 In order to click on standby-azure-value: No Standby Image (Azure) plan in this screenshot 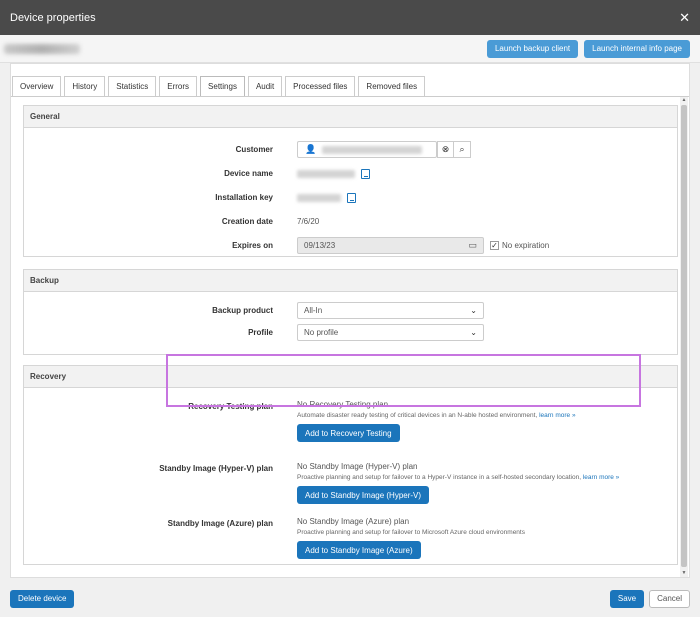, I will do `click(353, 521)`.